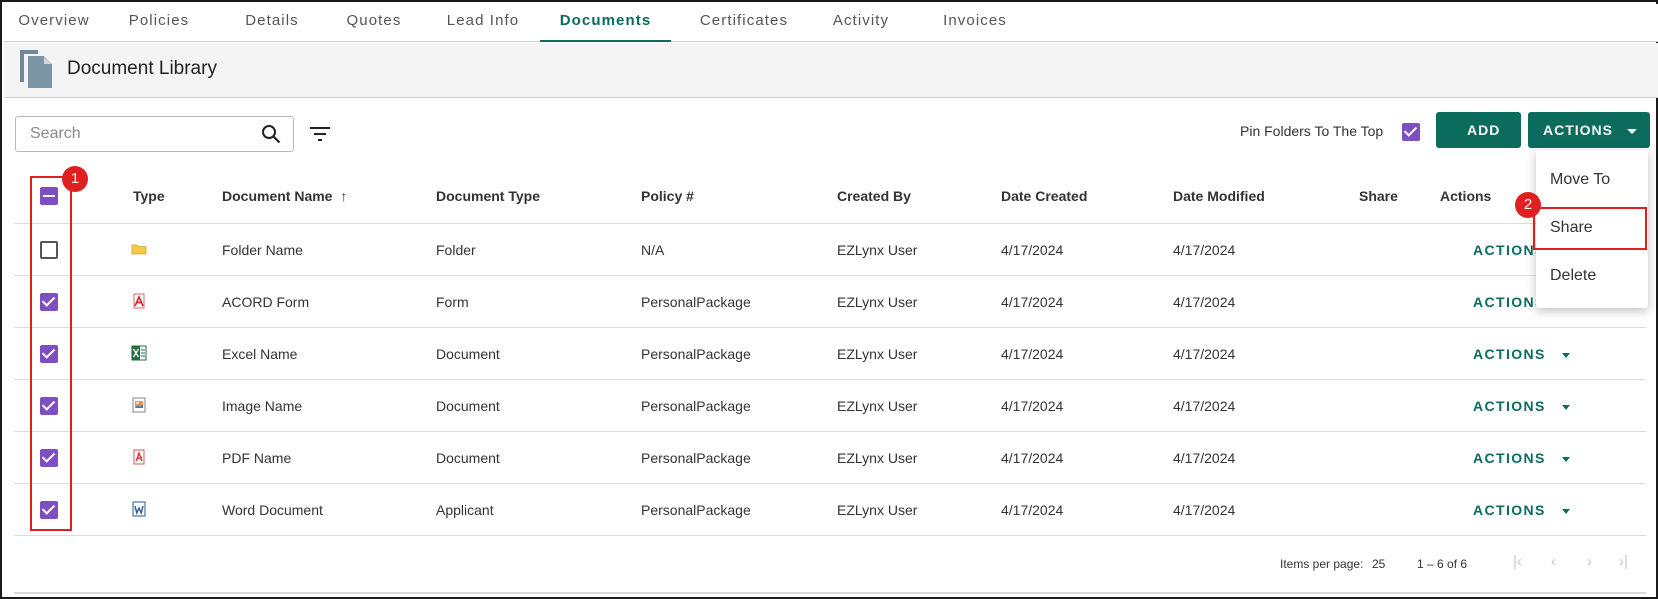 This screenshot has height=599, width=1658. Describe the element at coordinates (861, 23) in the screenshot. I see `tab-activity: Activity` at that location.